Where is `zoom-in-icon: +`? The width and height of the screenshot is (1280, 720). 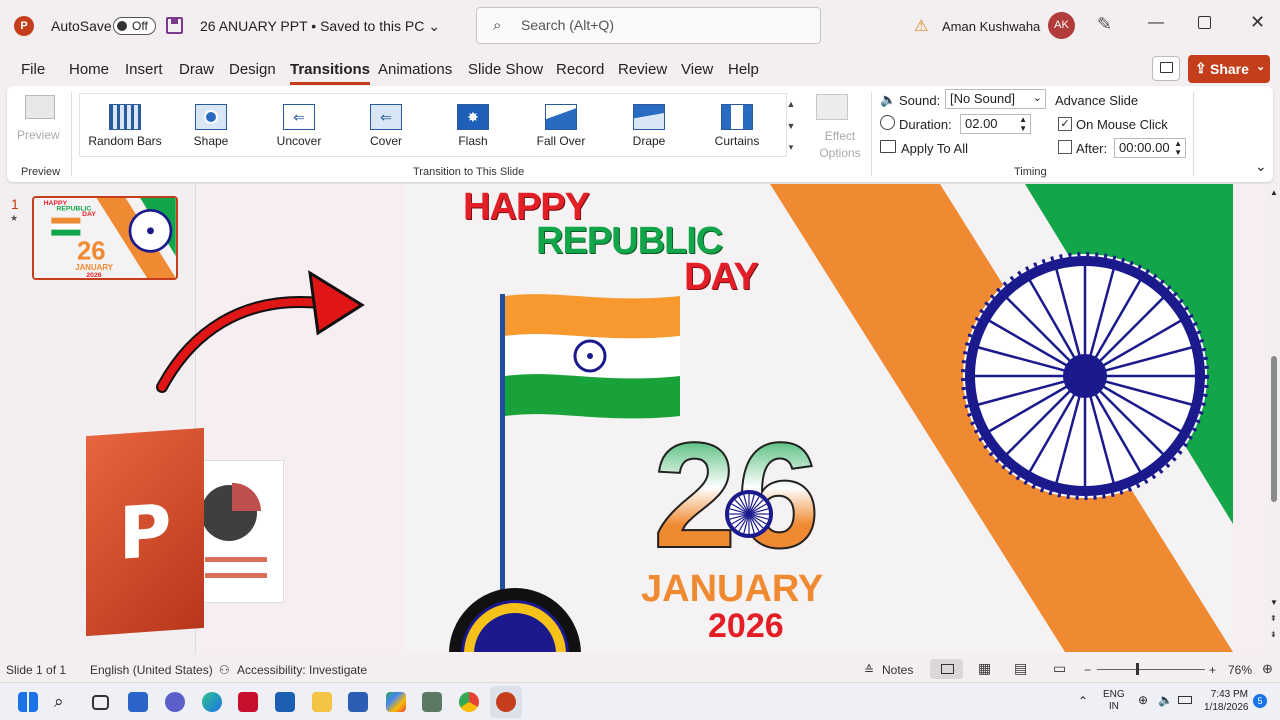
zoom-in-icon: + is located at coordinates (1212, 670).